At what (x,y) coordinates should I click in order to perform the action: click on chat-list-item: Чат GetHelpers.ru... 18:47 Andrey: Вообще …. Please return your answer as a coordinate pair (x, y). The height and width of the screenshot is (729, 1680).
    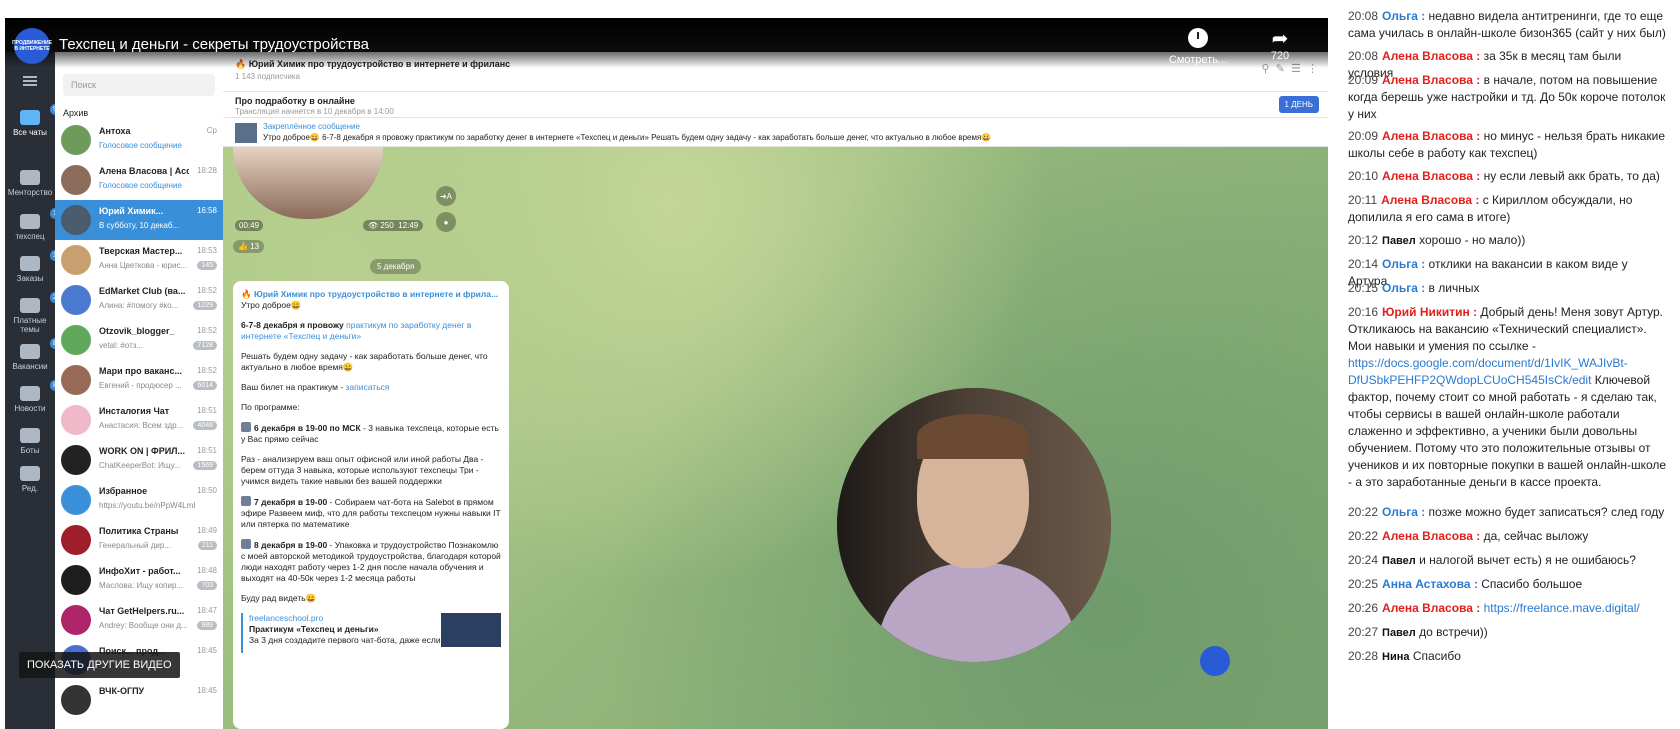
    Looking at the image, I should click on (139, 620).